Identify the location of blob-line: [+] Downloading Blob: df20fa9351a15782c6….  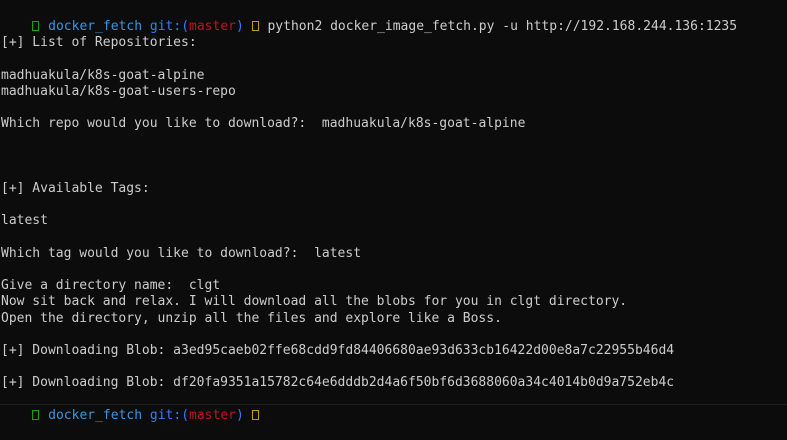
(338, 383).